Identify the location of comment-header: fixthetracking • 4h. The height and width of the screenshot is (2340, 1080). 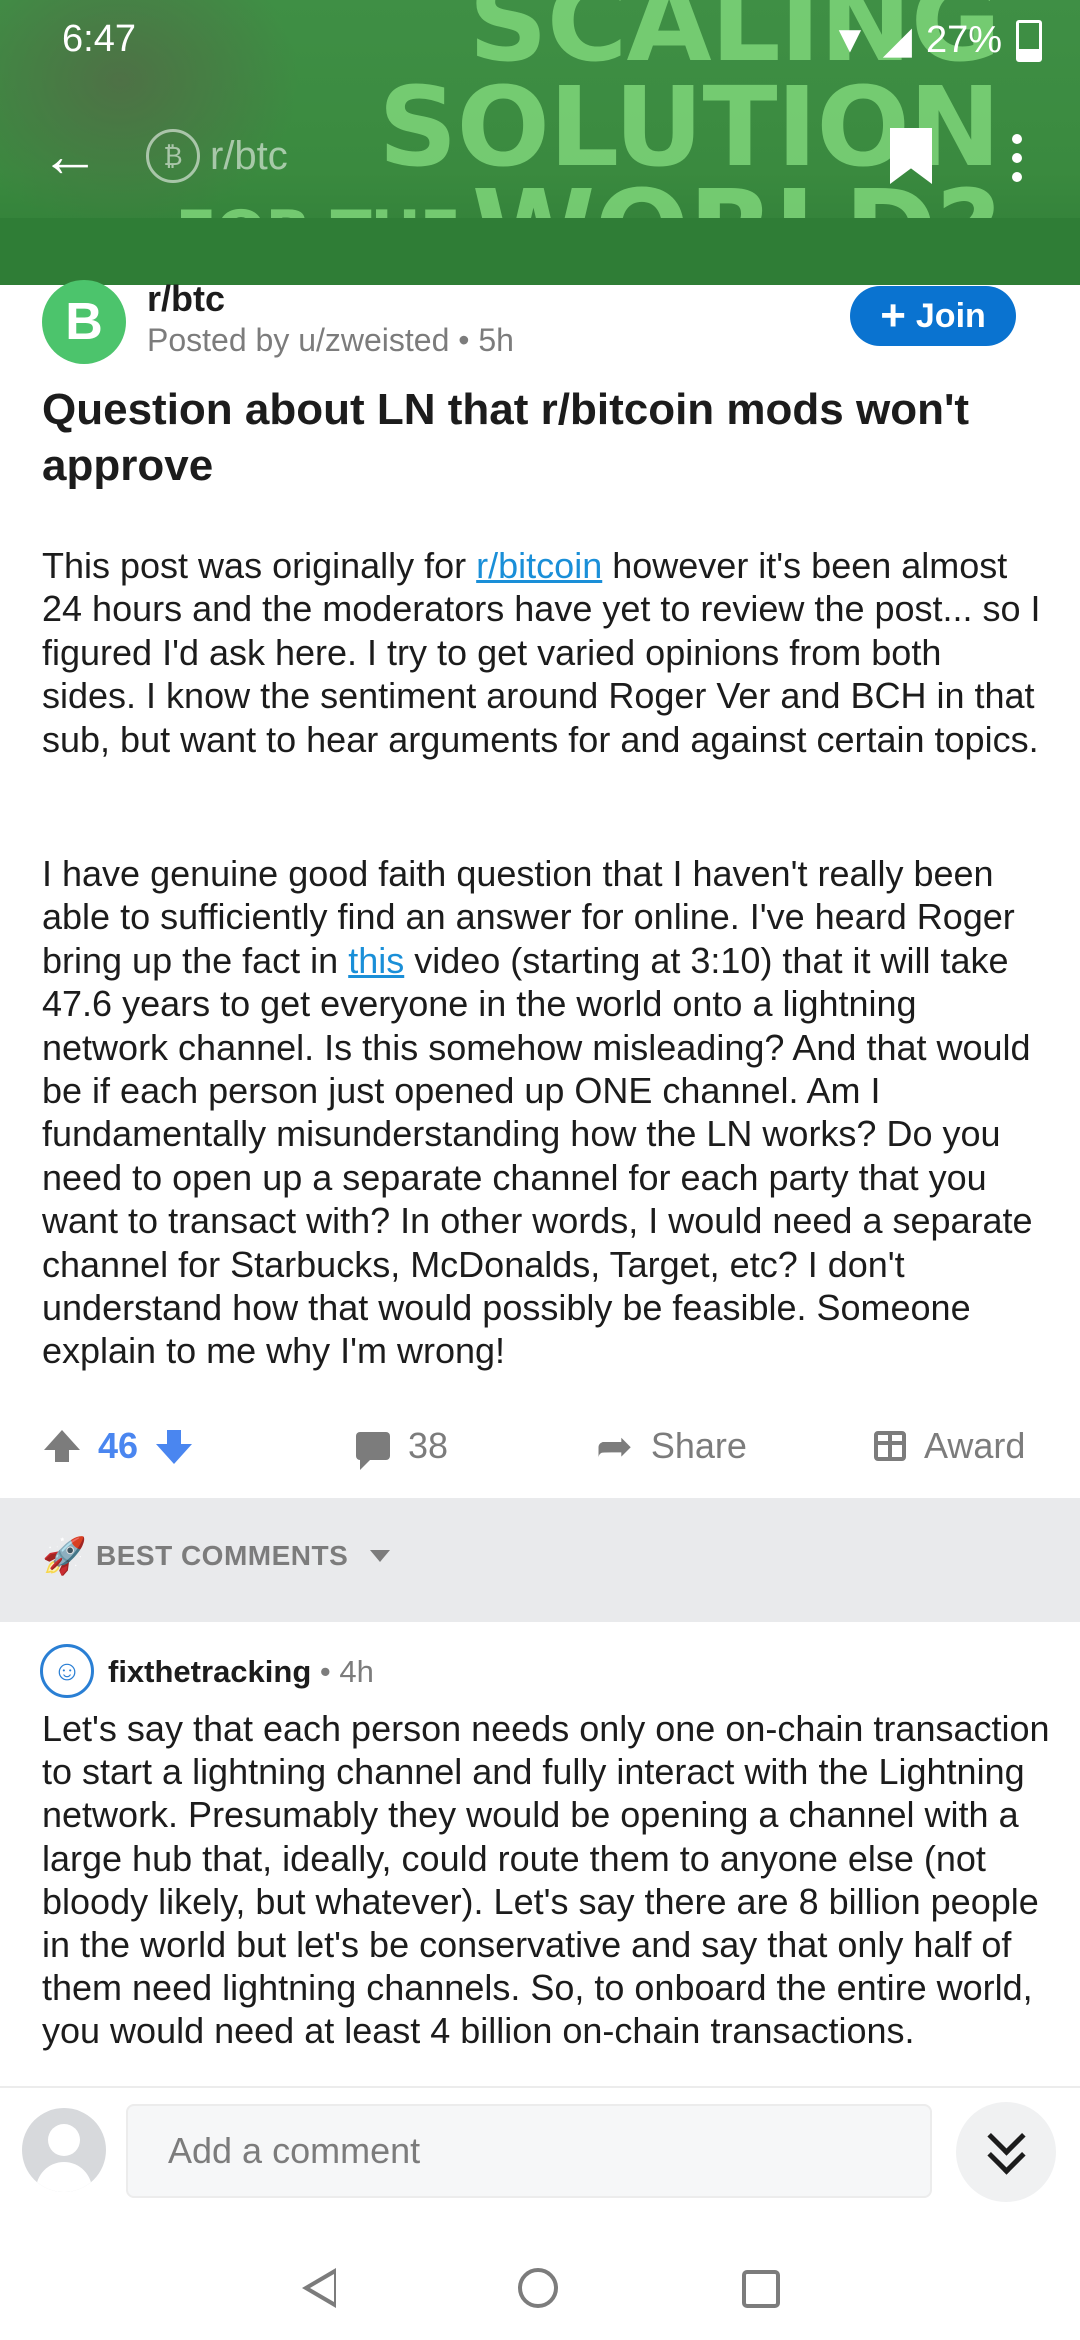
(241, 1672).